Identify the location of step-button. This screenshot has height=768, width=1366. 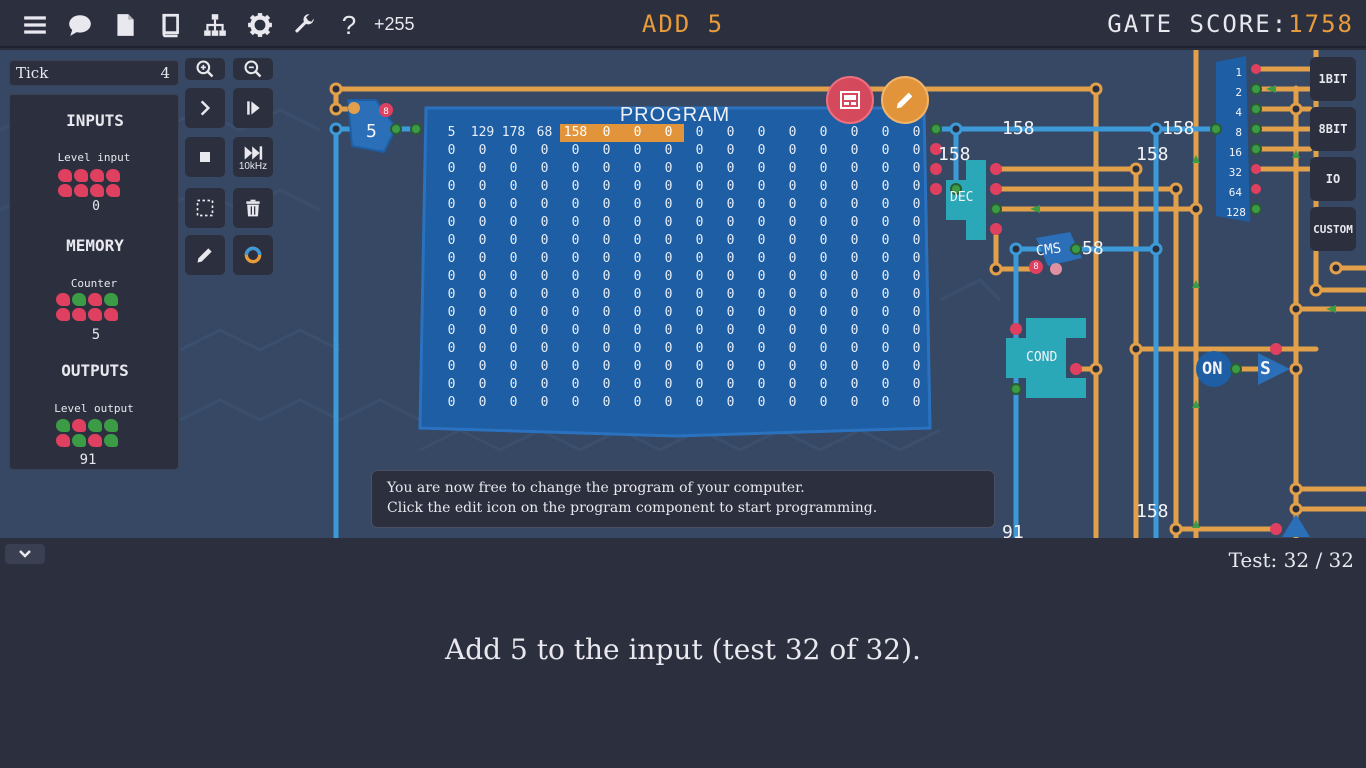
(205, 108).